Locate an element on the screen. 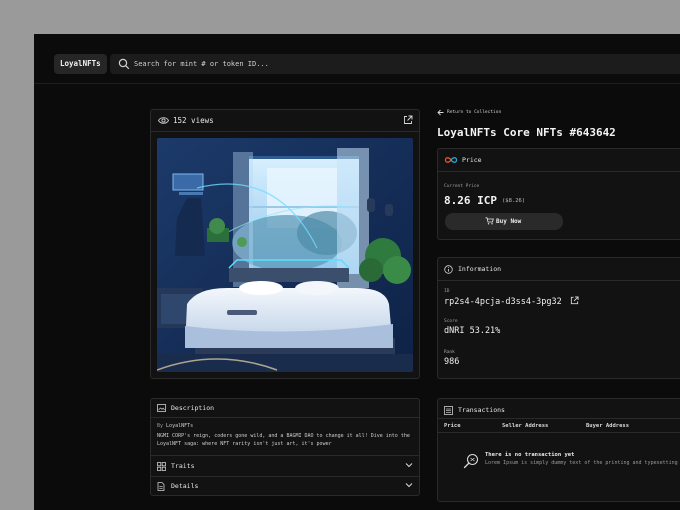 This screenshot has width=680, height=510. views-row: 152 views is located at coordinates (285, 121).